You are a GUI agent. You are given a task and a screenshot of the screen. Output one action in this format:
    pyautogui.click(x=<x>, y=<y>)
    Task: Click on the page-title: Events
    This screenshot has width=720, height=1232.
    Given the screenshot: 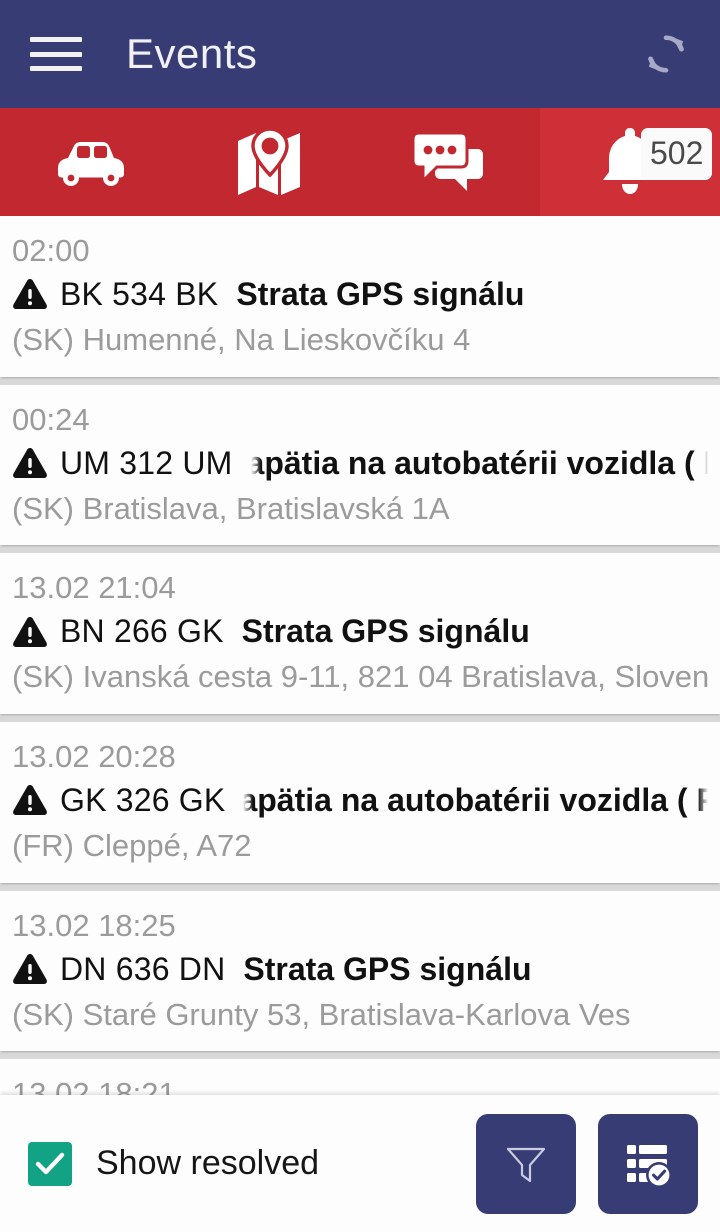 What is the action you would take?
    pyautogui.click(x=192, y=53)
    